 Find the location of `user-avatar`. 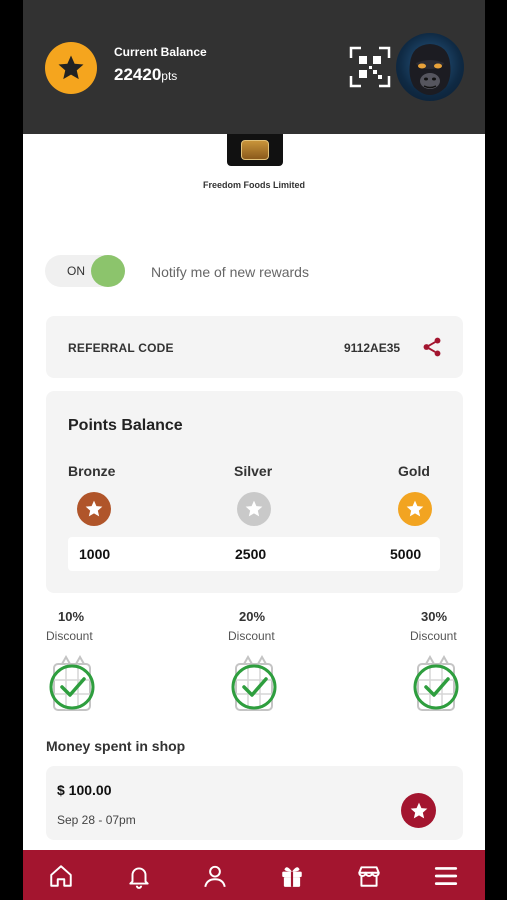

user-avatar is located at coordinates (430, 67).